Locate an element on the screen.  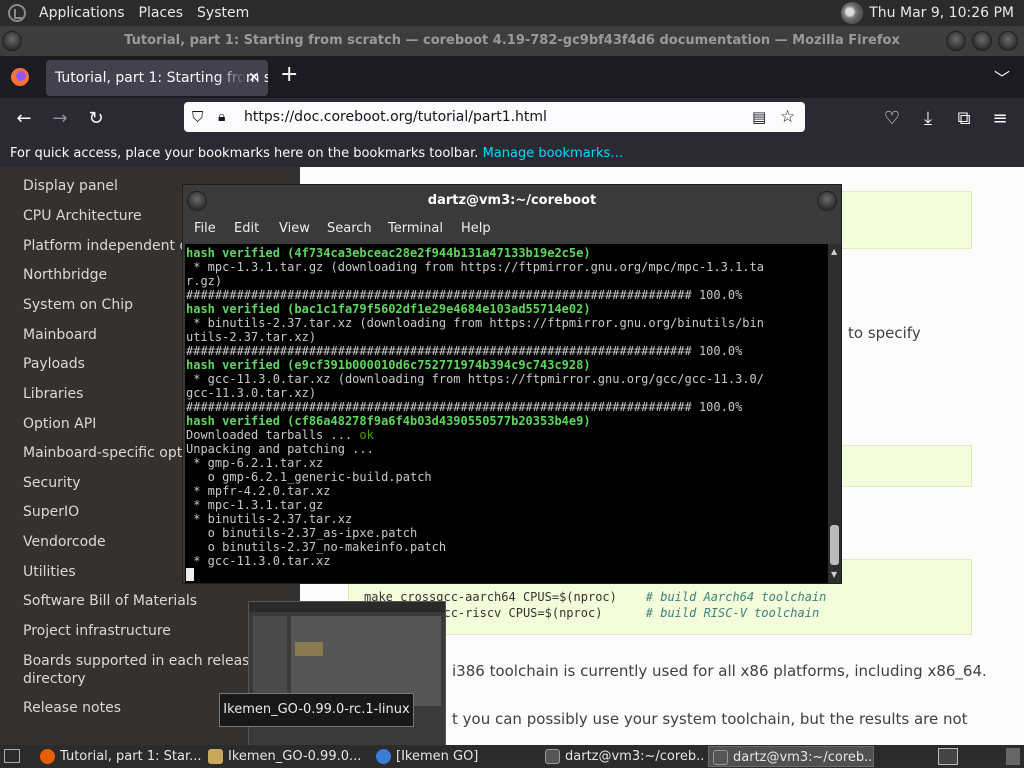
terminal-close-icon is located at coordinates (827, 201).